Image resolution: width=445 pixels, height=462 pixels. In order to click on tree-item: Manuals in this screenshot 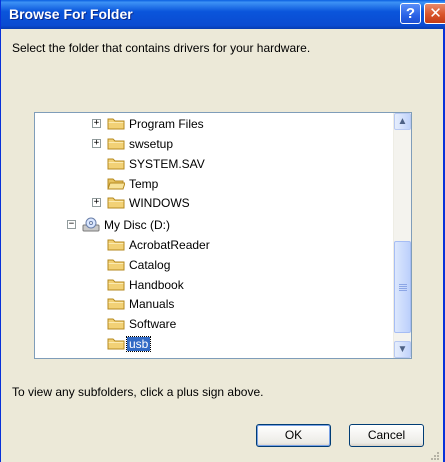, I will do `click(214, 304)`.